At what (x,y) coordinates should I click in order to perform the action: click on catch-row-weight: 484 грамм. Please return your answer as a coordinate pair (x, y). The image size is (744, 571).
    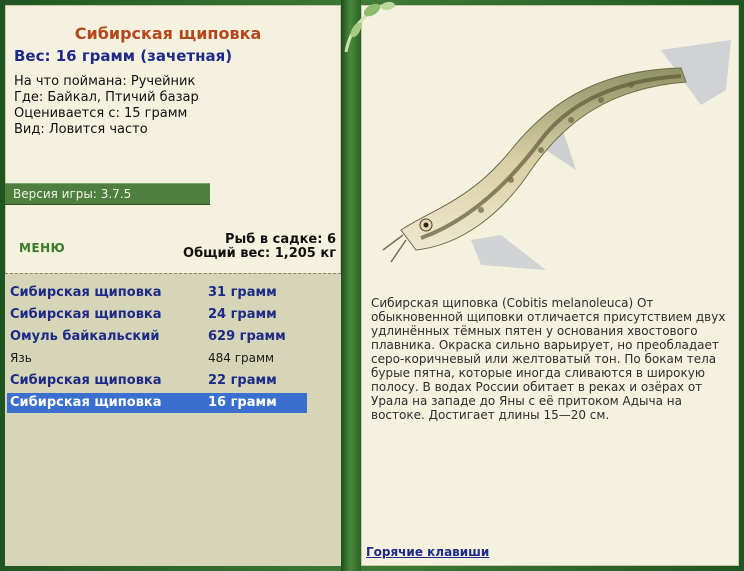
    Looking at the image, I should click on (241, 358).